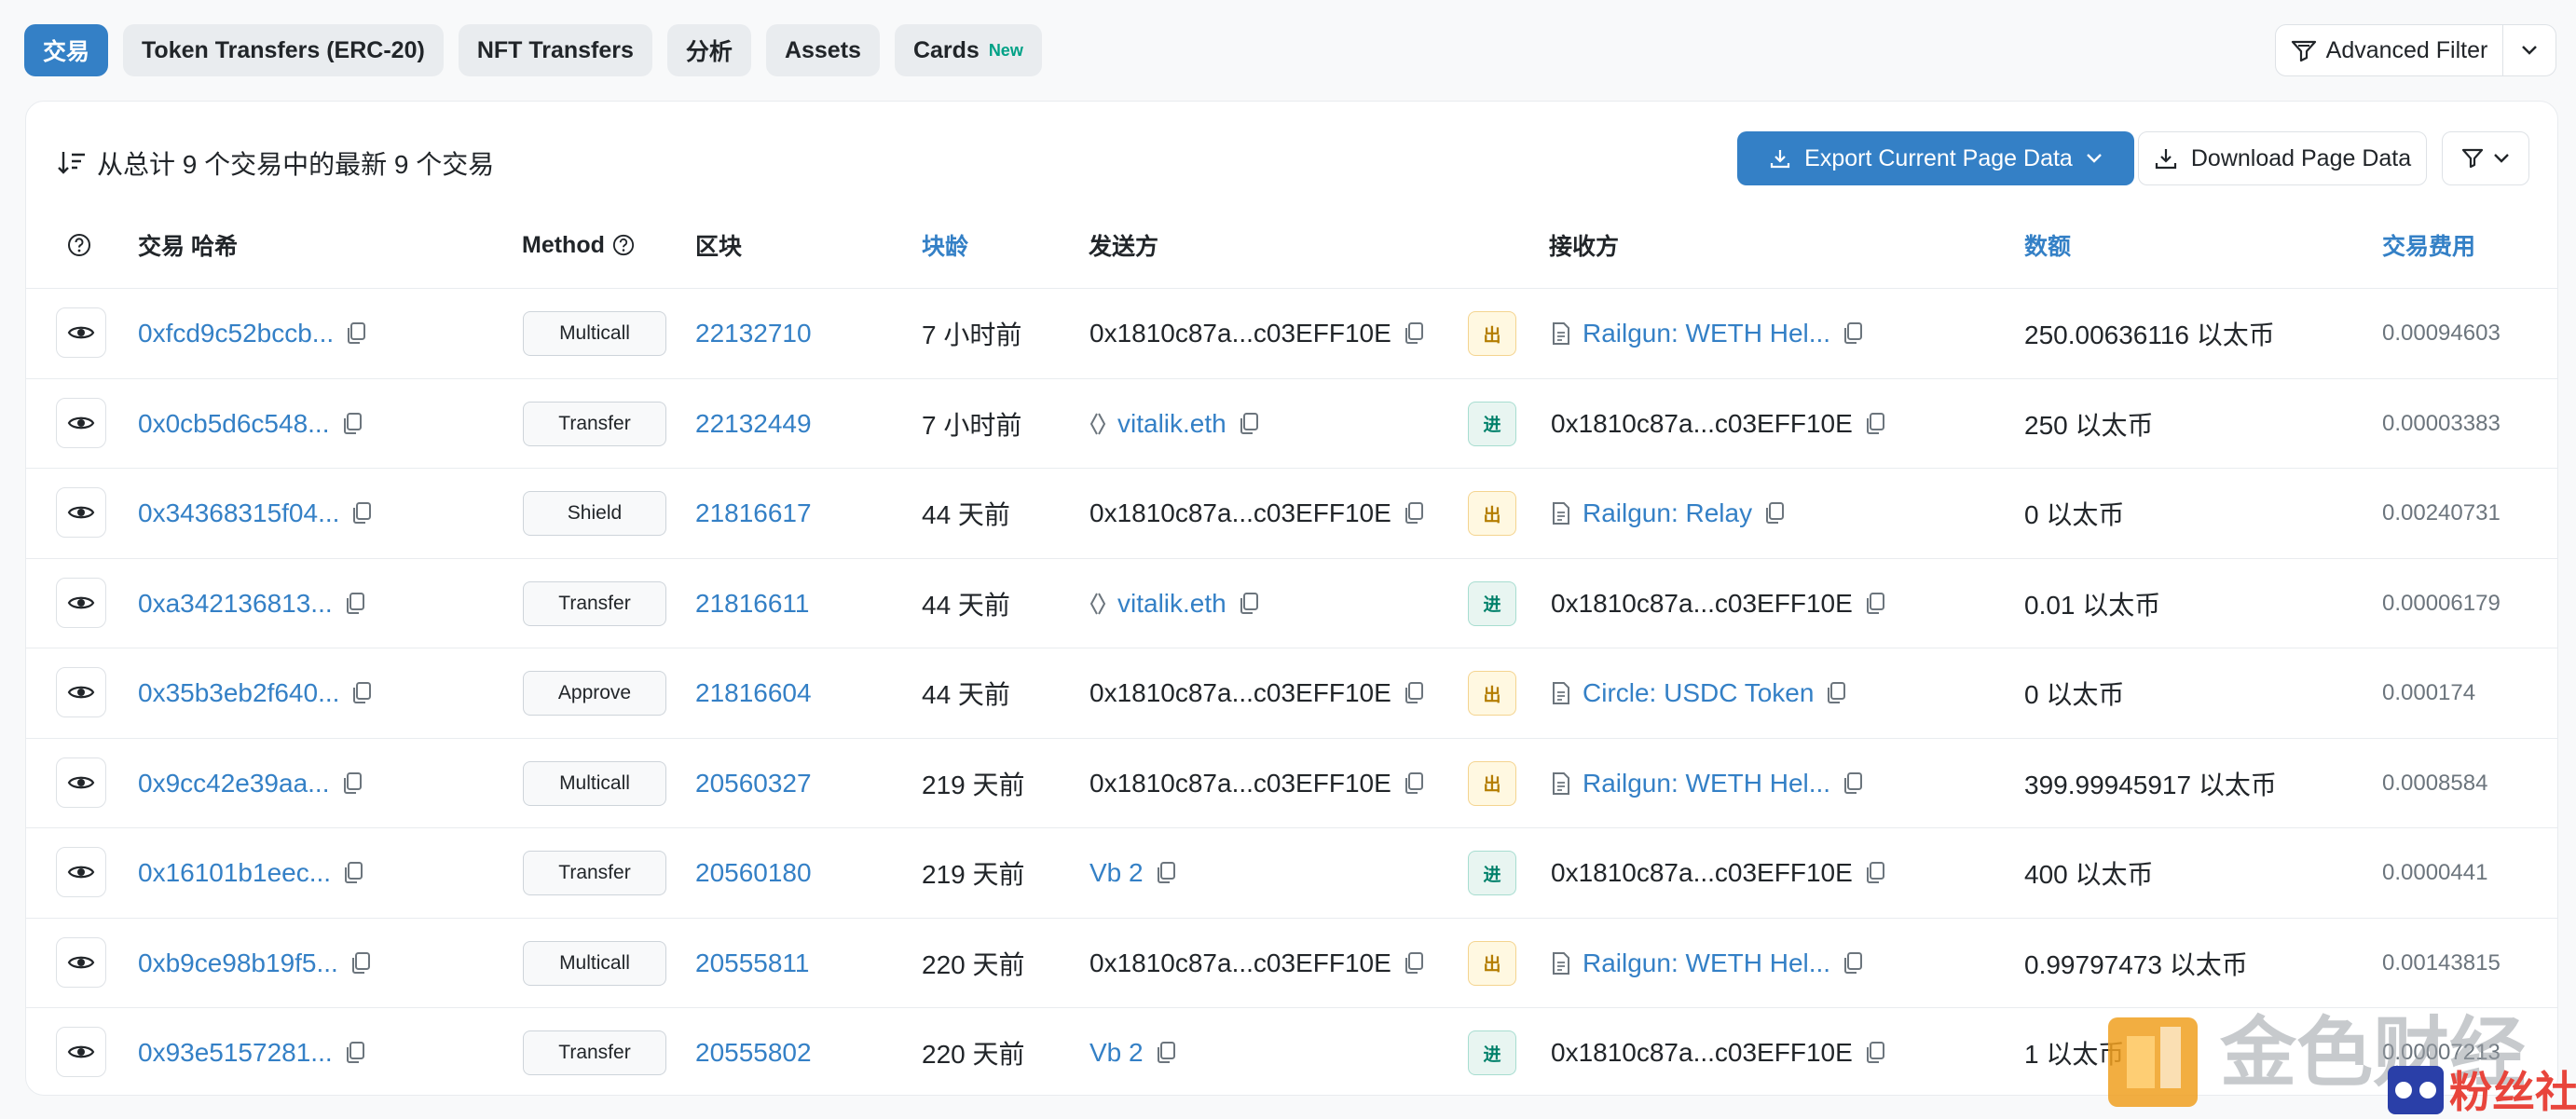  What do you see at coordinates (79, 245) in the screenshot?
I see `help-column-header` at bounding box center [79, 245].